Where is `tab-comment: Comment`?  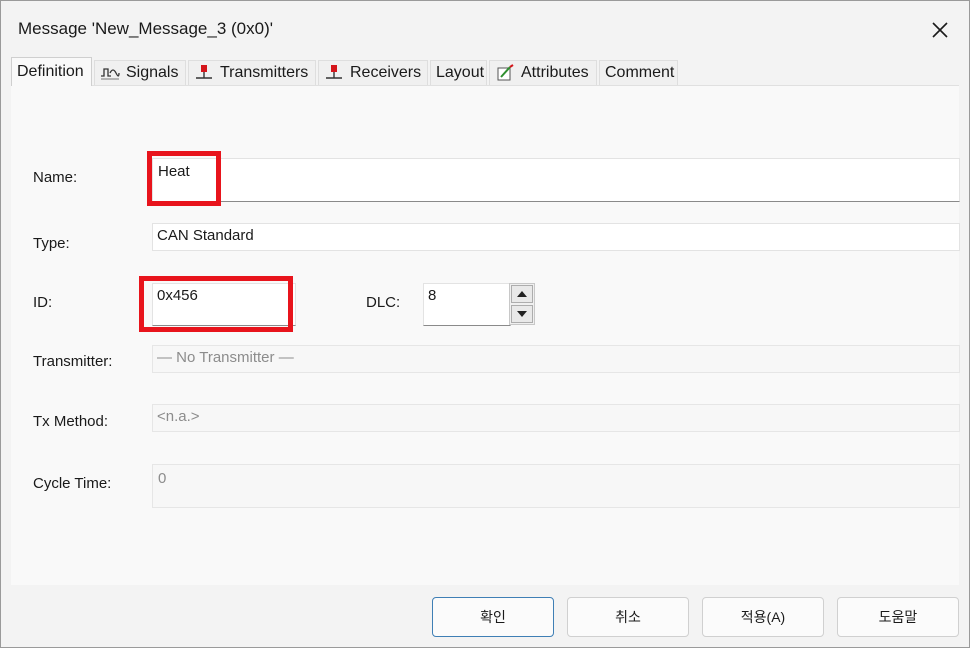 tab-comment: Comment is located at coordinates (638, 72).